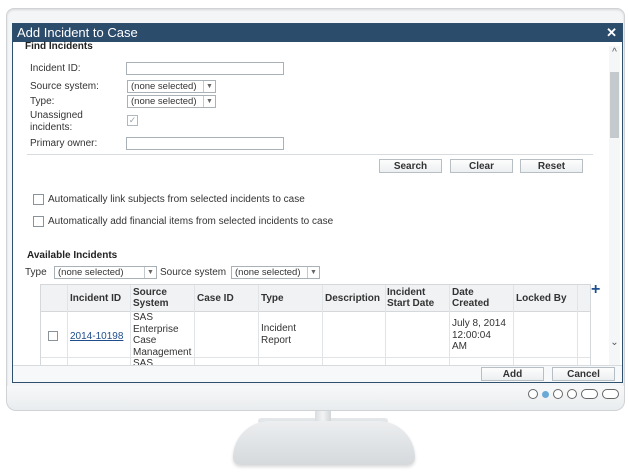 This screenshot has width=629, height=473. I want to click on available-incidents-heading: Available Incidents, so click(72, 255).